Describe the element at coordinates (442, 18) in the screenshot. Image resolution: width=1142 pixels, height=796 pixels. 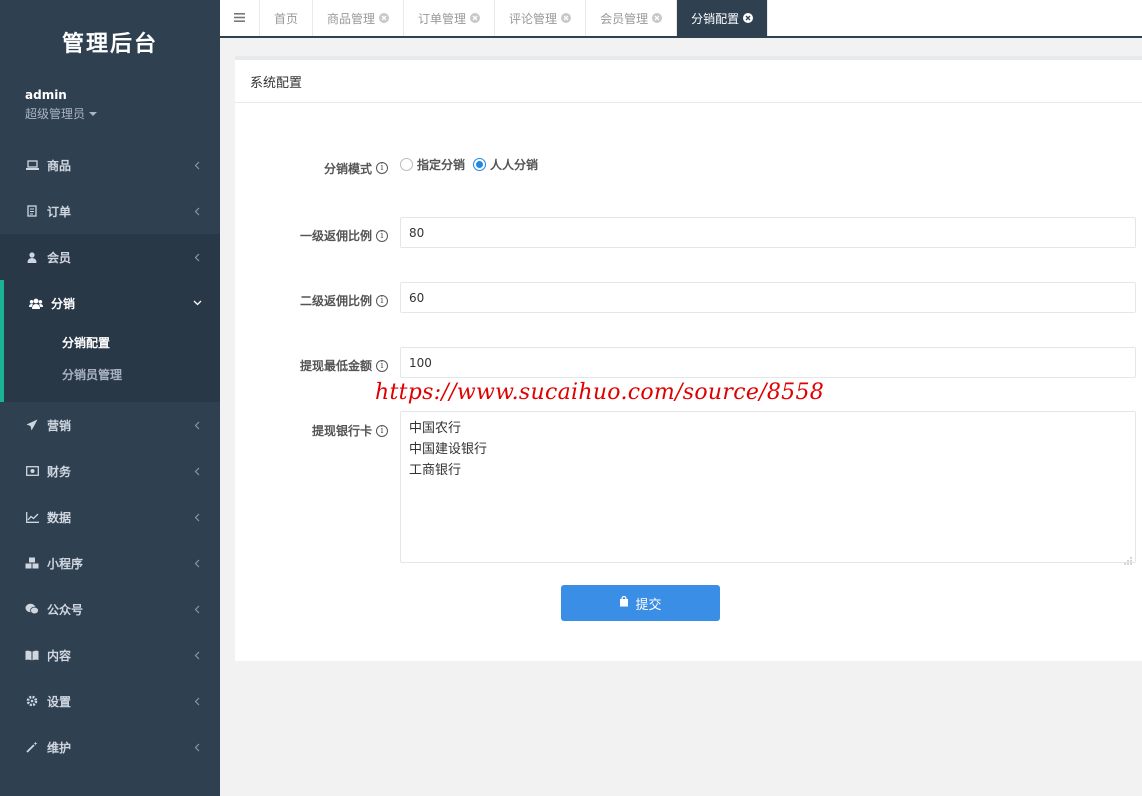
I see `tab-label: 订单管理` at that location.